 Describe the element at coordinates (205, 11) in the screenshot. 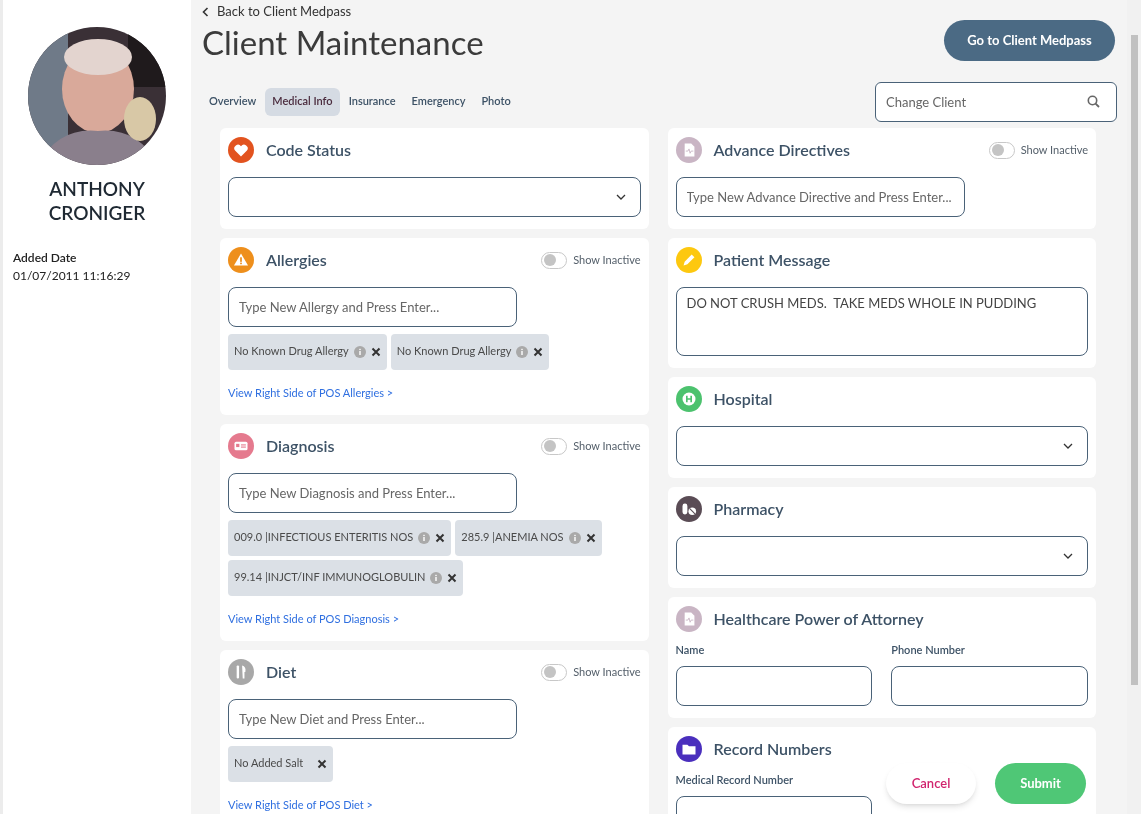

I see `chevron-left-icon` at that location.